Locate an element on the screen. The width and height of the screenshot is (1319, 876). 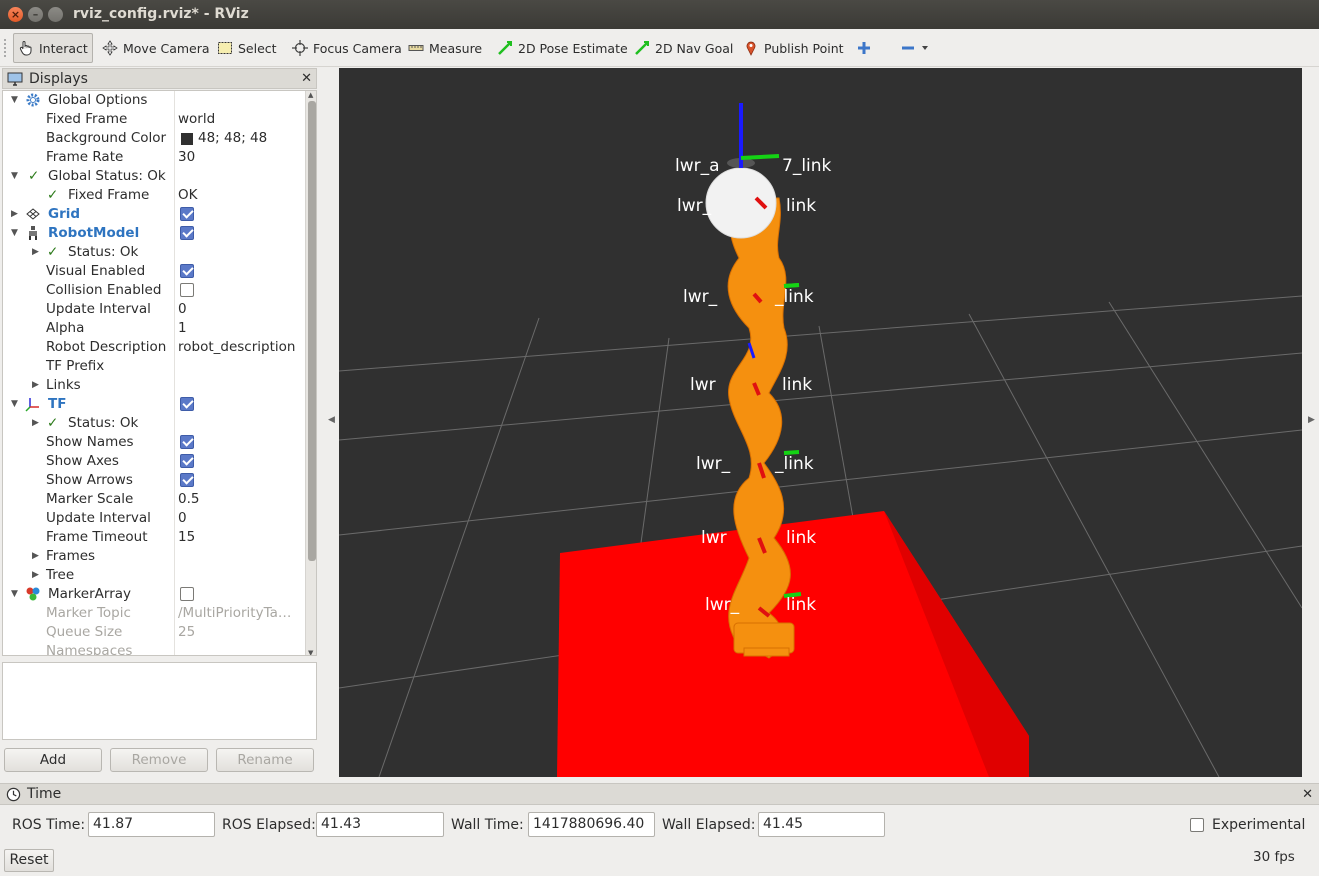
ros-time-field: 41.87 is located at coordinates (151, 824).